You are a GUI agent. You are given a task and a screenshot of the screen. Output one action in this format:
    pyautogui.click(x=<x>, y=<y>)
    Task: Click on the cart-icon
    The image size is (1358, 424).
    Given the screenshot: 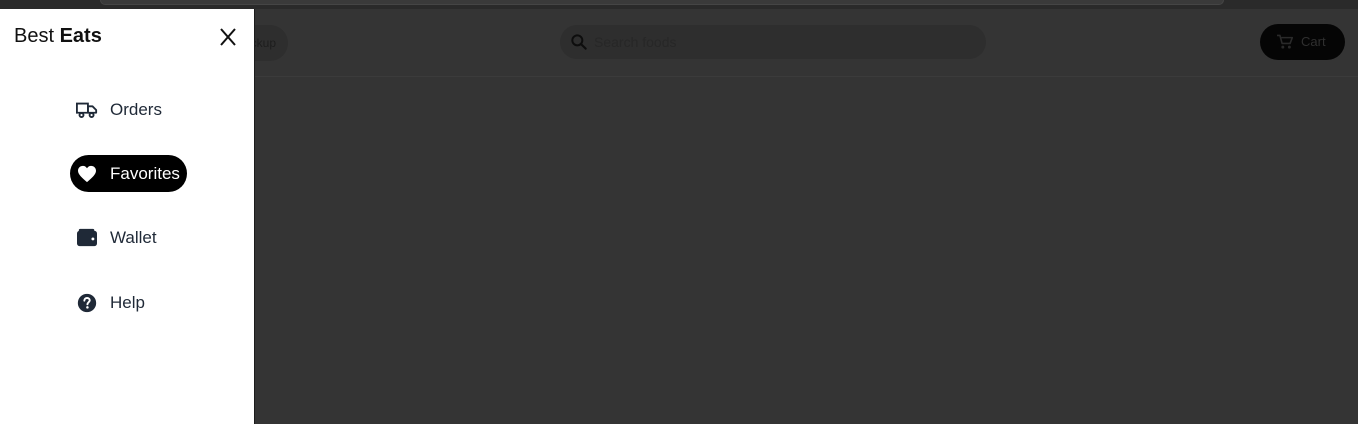 What is the action you would take?
    pyautogui.click(x=1285, y=41)
    